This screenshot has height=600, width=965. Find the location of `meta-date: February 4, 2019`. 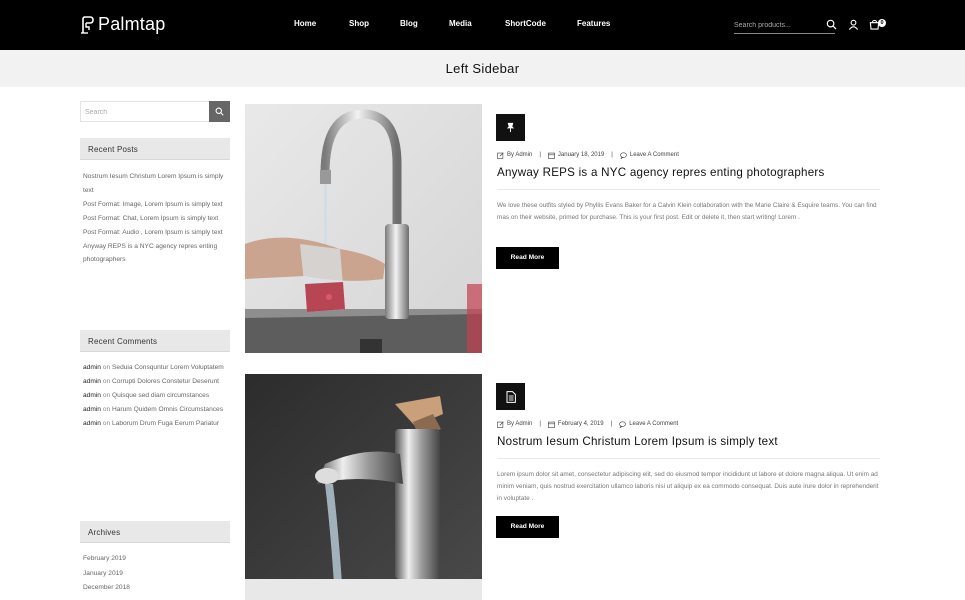

meta-date: February 4, 2019 is located at coordinates (576, 424).